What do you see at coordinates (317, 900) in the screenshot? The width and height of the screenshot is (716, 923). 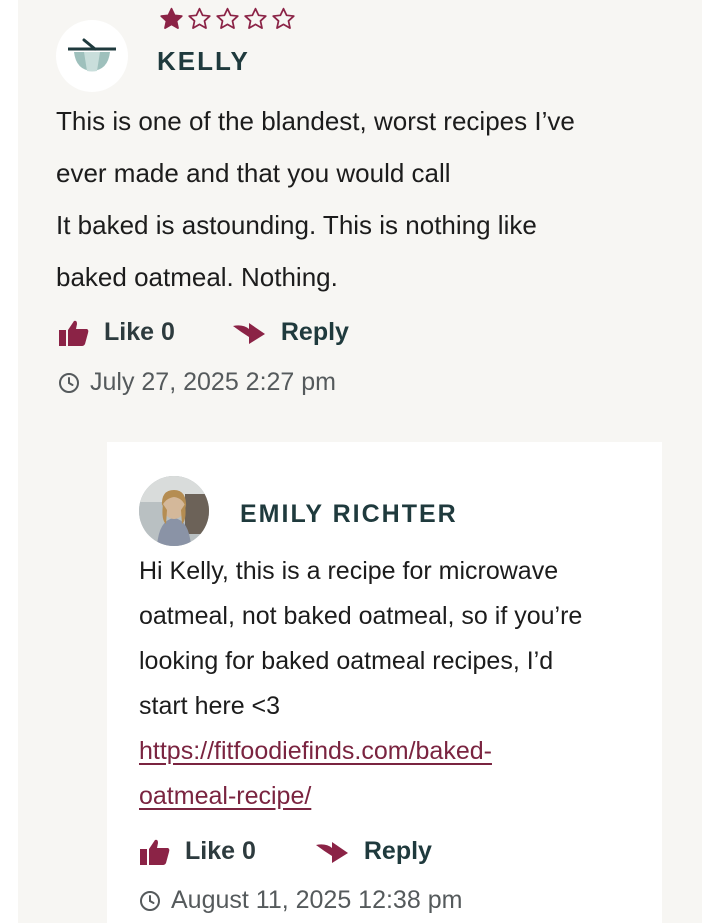 I see `date-label: August 11, 2025 12:38 pm` at bounding box center [317, 900].